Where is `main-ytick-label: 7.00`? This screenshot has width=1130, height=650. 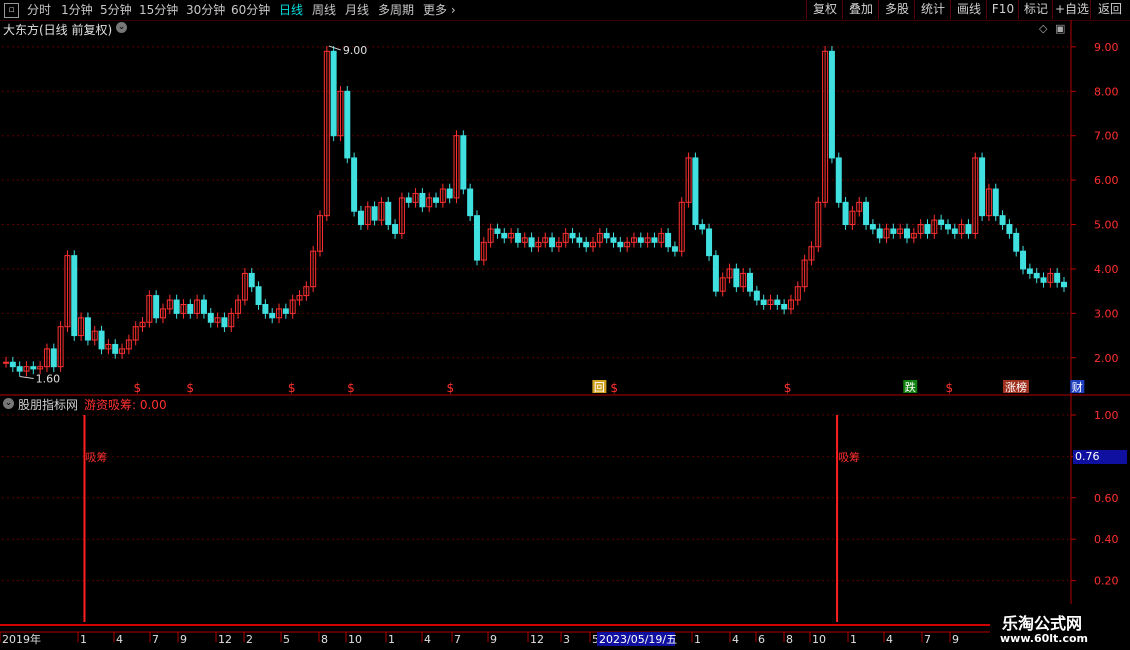 main-ytick-label: 7.00 is located at coordinates (1106, 136).